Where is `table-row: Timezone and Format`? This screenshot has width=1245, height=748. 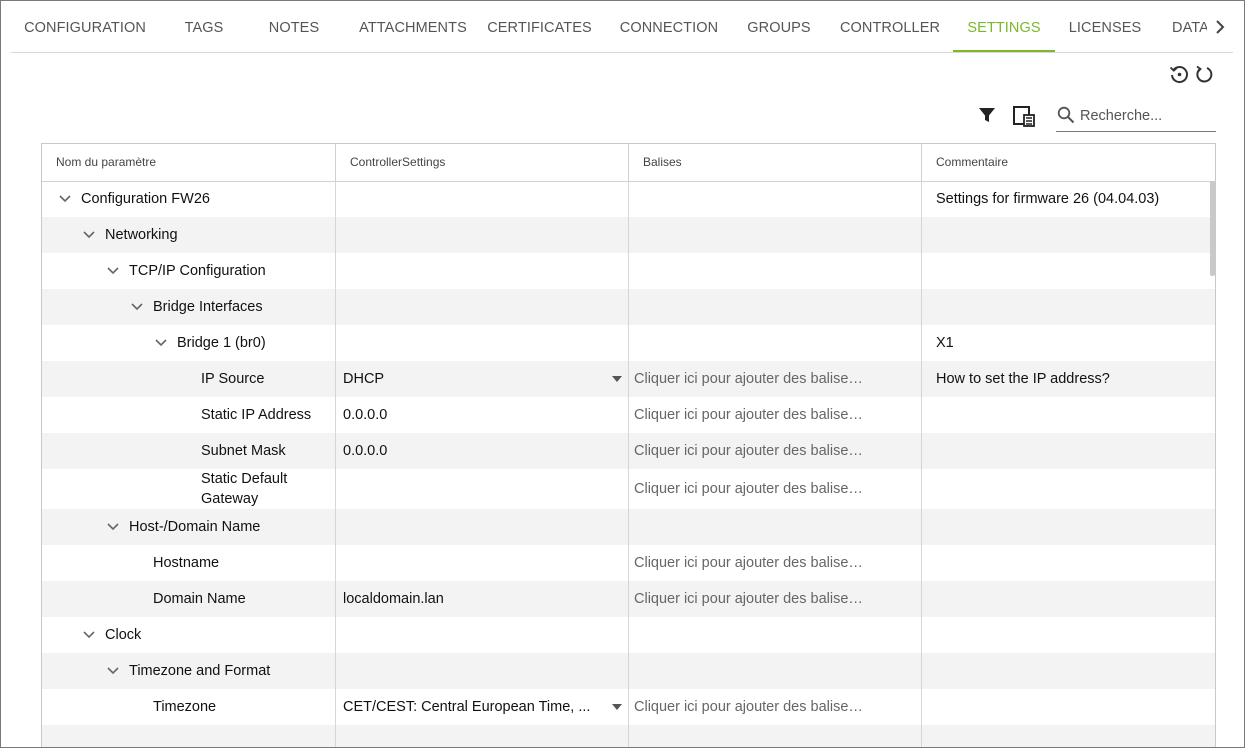 table-row: Timezone and Format is located at coordinates (628, 671).